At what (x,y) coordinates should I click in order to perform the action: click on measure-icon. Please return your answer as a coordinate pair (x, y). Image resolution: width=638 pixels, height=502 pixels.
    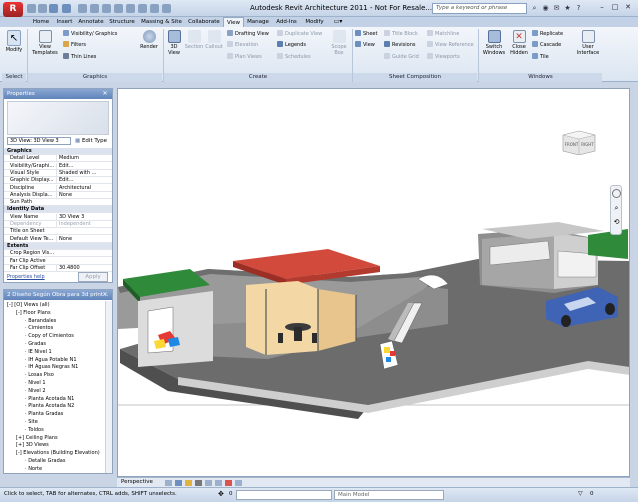
    Looking at the image, I should click on (82, 8).